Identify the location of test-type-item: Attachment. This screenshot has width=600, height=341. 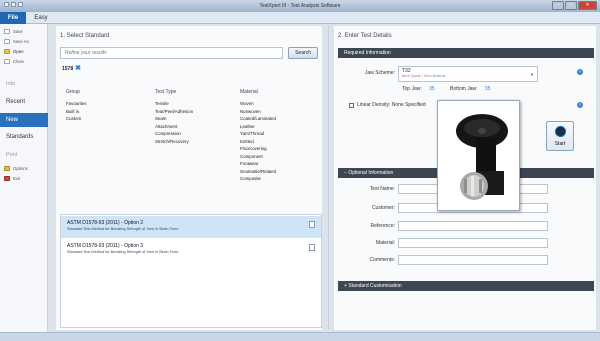
(174, 127).